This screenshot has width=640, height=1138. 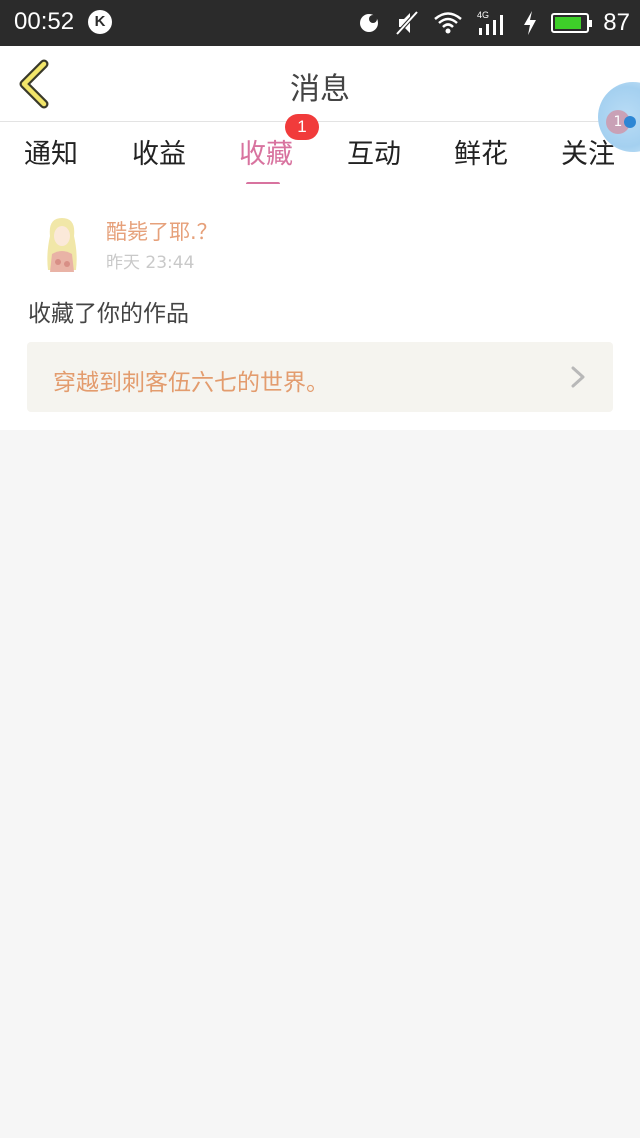 I want to click on mute-icon, so click(x=407, y=23).